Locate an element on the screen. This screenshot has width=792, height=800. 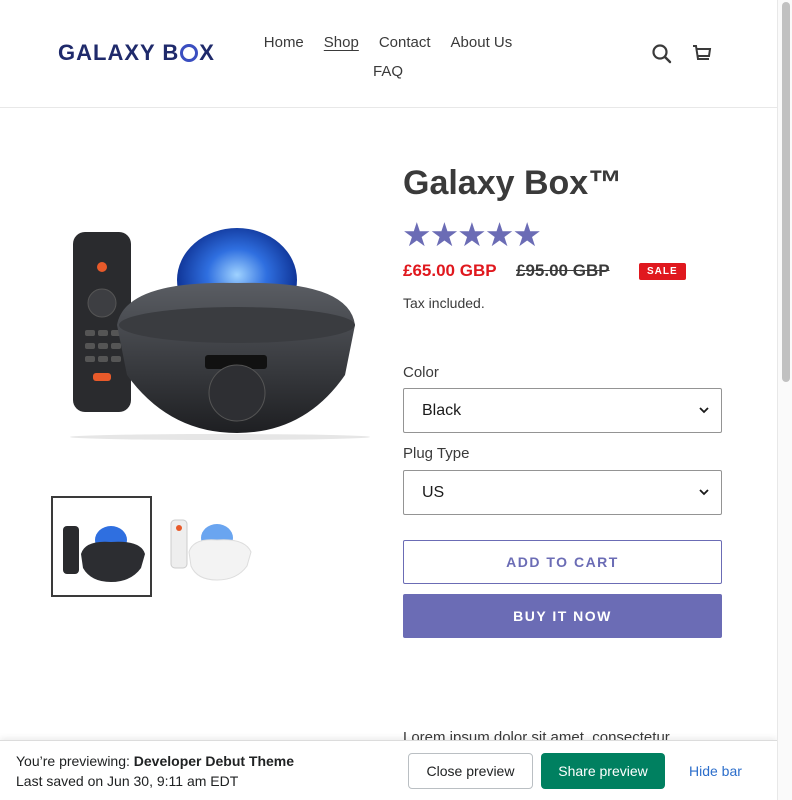
compare-at-price: £95.00 GBP is located at coordinates (563, 270).